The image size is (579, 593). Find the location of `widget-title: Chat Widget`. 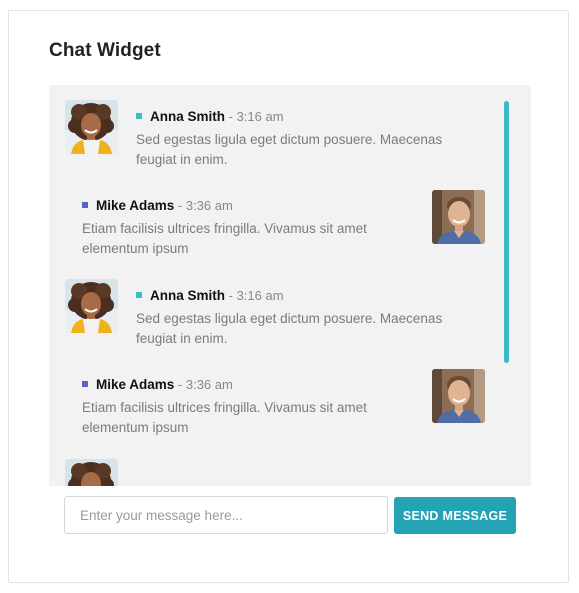

widget-title: Chat Widget is located at coordinates (105, 50).